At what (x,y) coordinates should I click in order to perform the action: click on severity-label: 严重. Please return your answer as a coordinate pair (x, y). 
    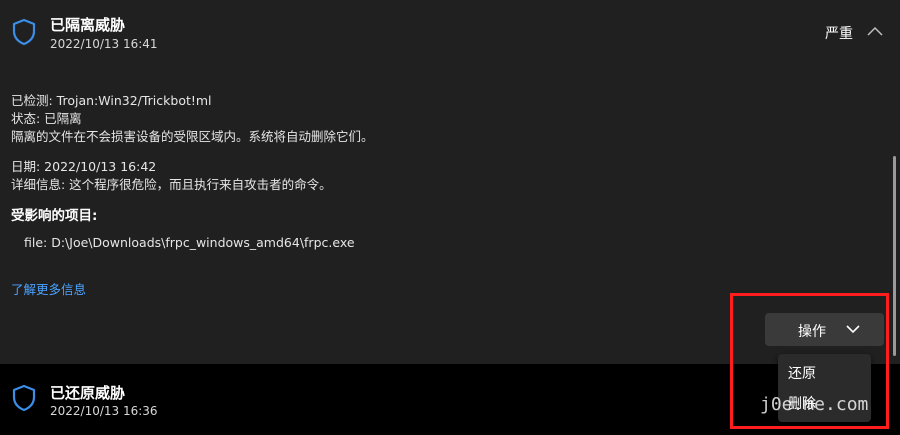
    Looking at the image, I should click on (839, 34).